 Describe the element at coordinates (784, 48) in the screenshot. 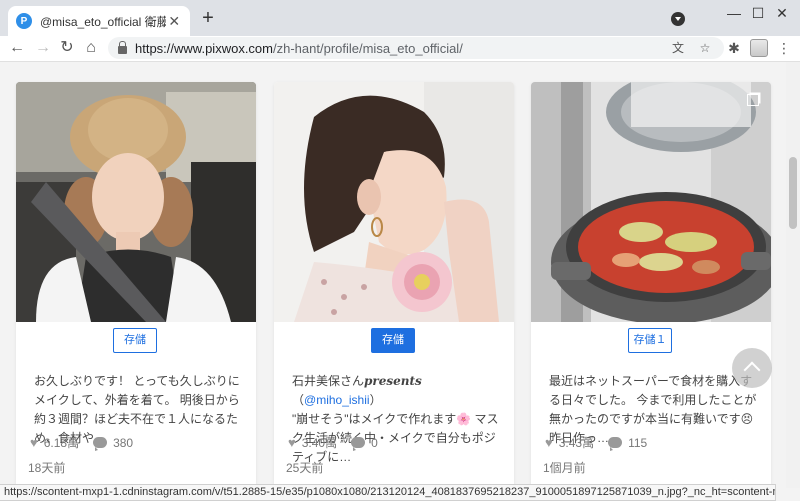

I see `menu-kebab-icon: ⋮` at that location.